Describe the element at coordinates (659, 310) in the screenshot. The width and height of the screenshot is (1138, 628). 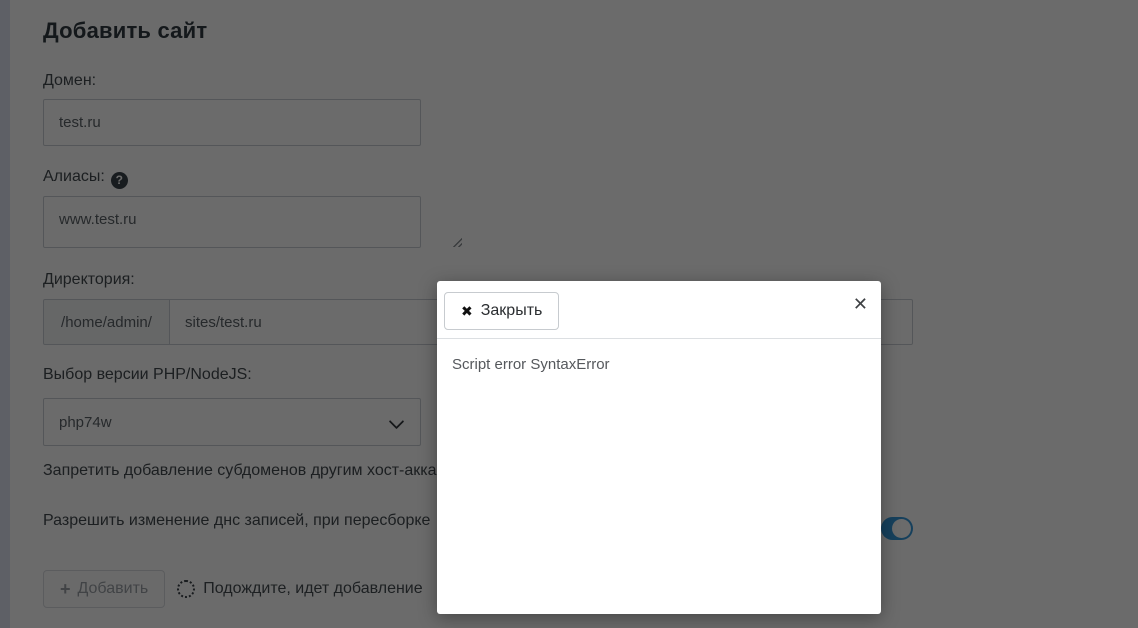
I see `modal-header: ✖ Закрыть ✕` at that location.